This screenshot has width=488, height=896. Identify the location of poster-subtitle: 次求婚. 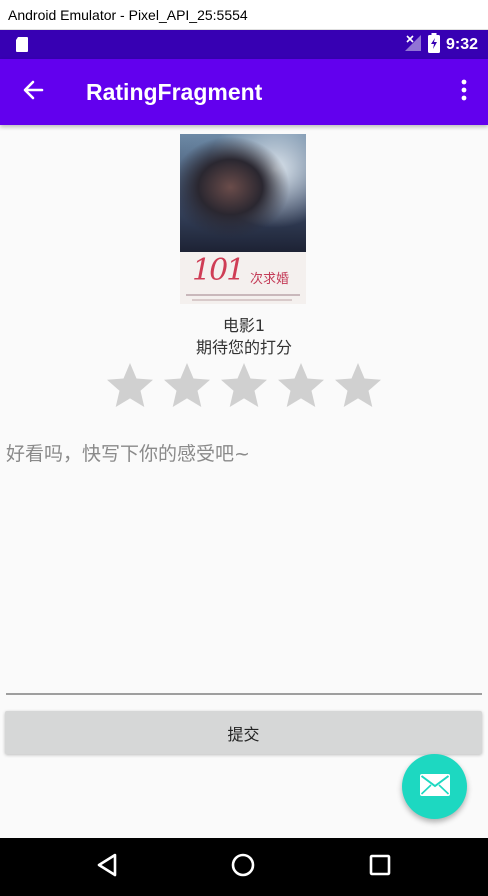
(270, 279).